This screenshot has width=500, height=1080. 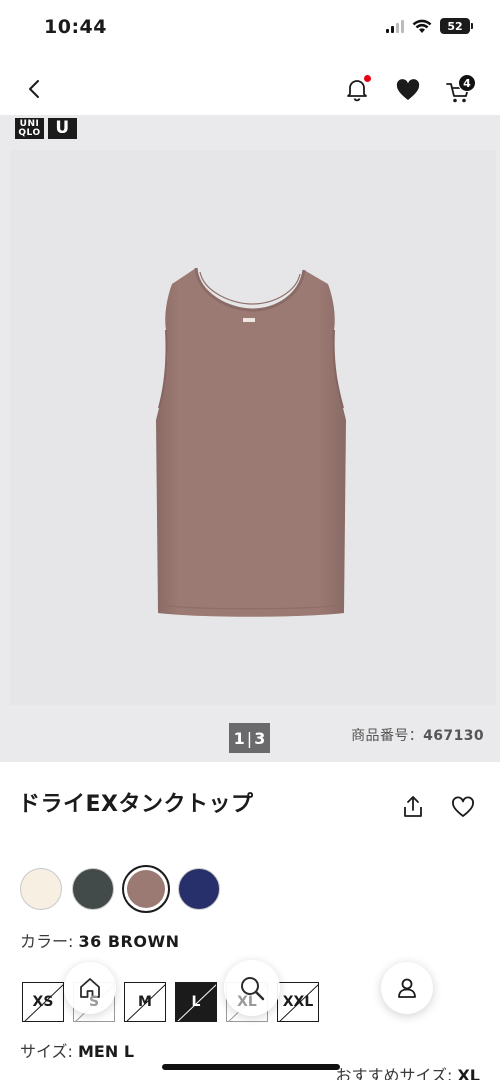 I want to click on color-label: カラー: 36 BROWN, so click(x=100, y=941).